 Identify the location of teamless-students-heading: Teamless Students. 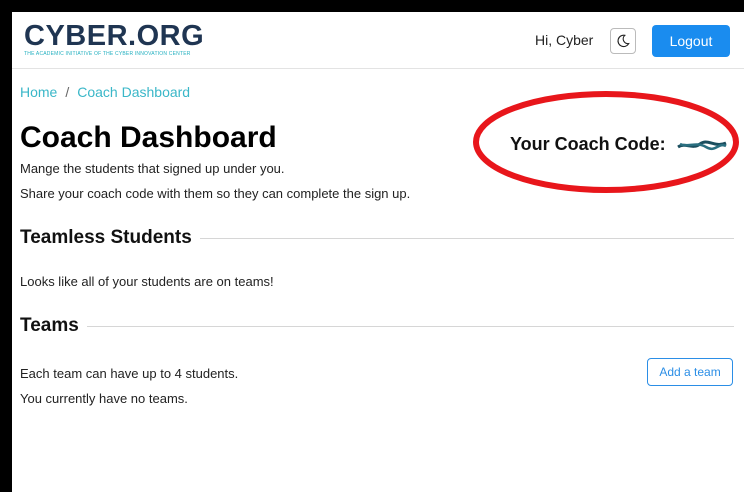
(110, 238).